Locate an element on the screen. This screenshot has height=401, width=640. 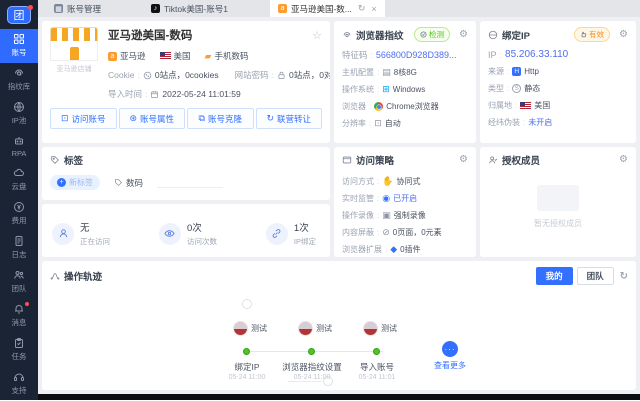
eye-icon: ◉ is located at coordinates (386, 198).